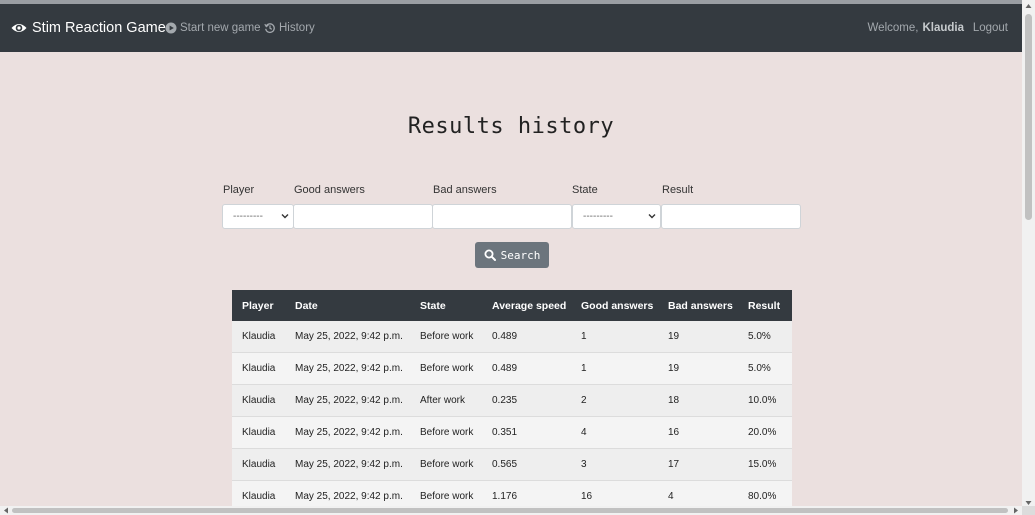 The width and height of the screenshot is (1035, 515). Describe the element at coordinates (19, 28) in the screenshot. I see `eye-icon` at that location.